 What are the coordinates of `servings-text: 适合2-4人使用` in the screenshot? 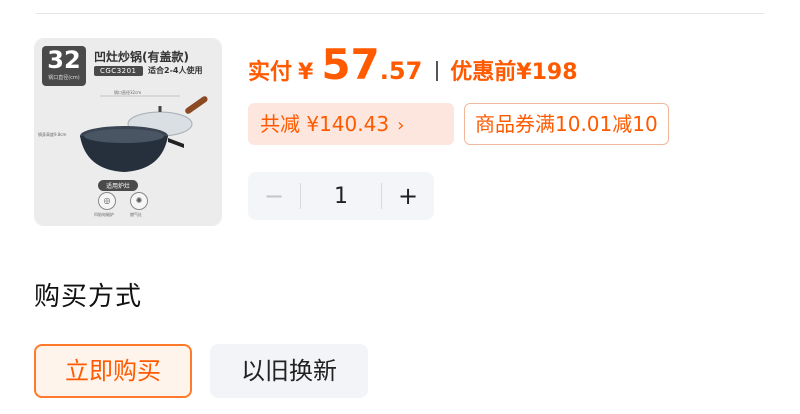 It's located at (175, 70).